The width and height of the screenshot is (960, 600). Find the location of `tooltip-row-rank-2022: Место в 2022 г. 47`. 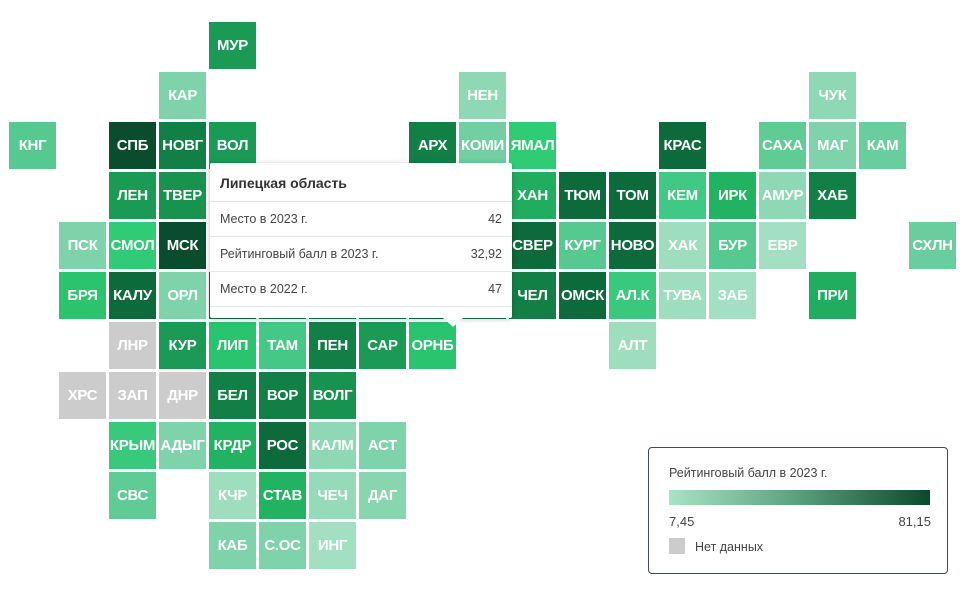

tooltip-row-rank-2022: Место в 2022 г. 47 is located at coordinates (361, 289).